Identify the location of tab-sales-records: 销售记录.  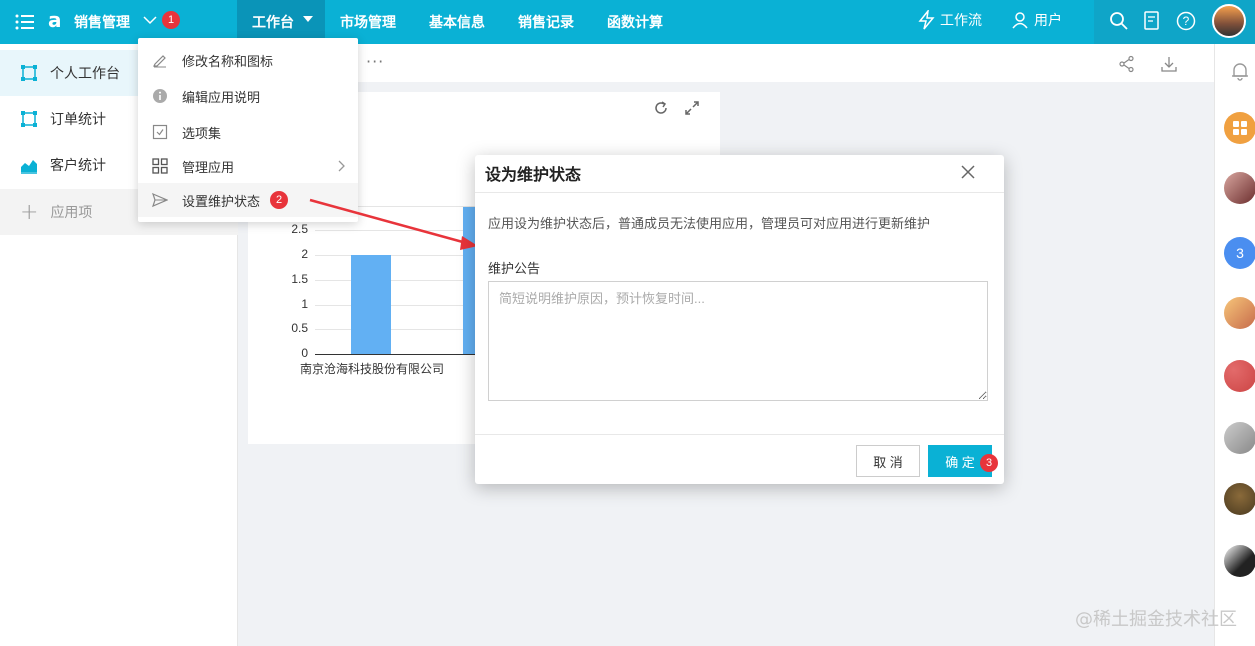
(546, 22).